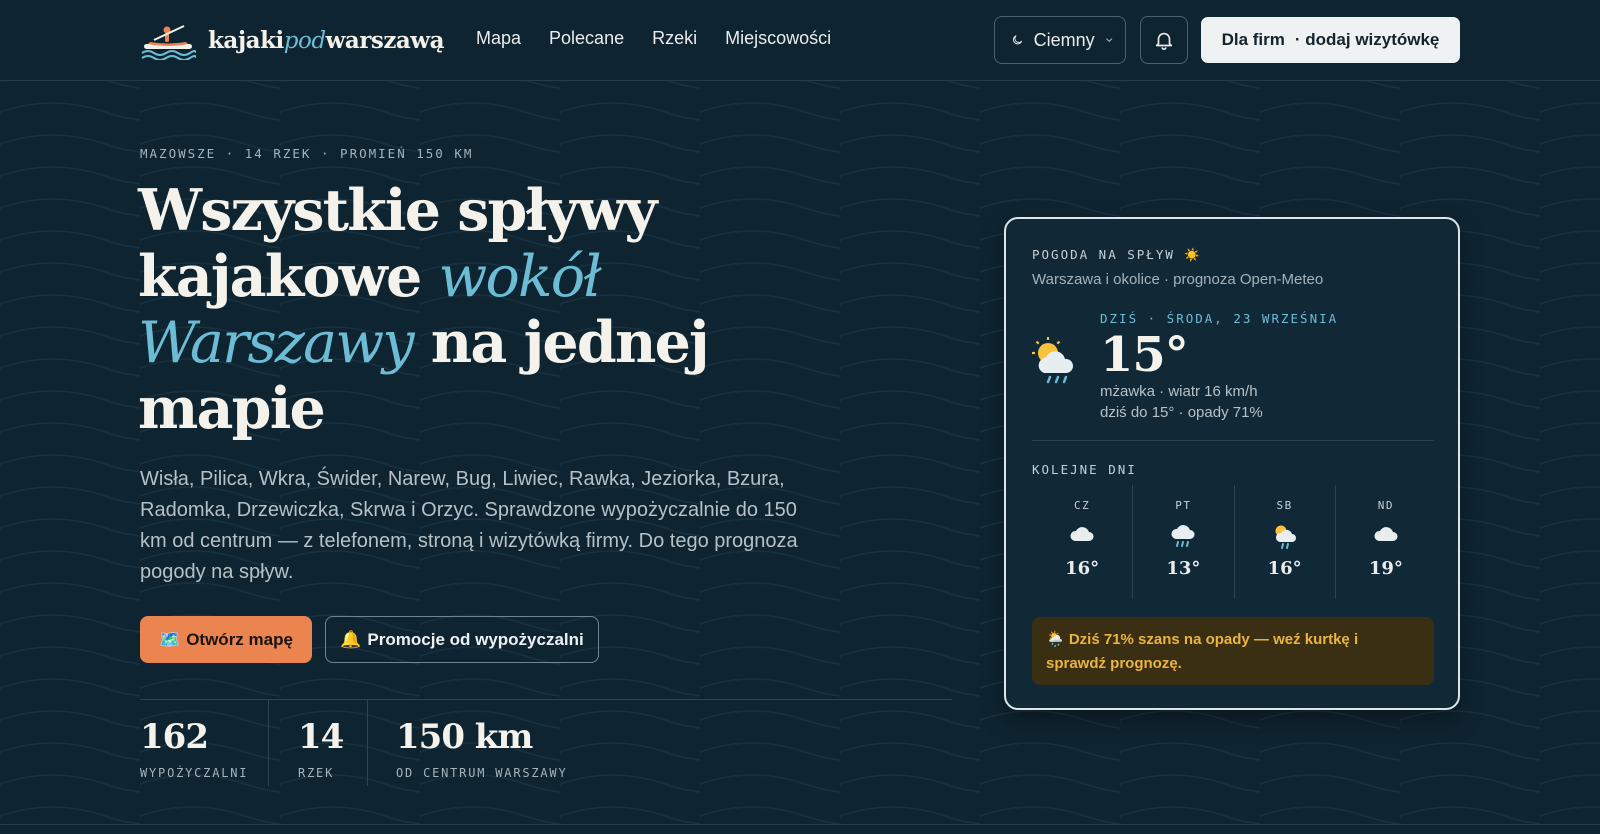  What do you see at coordinates (498, 38) in the screenshot?
I see `nav-link-mapa: Mapa` at bounding box center [498, 38].